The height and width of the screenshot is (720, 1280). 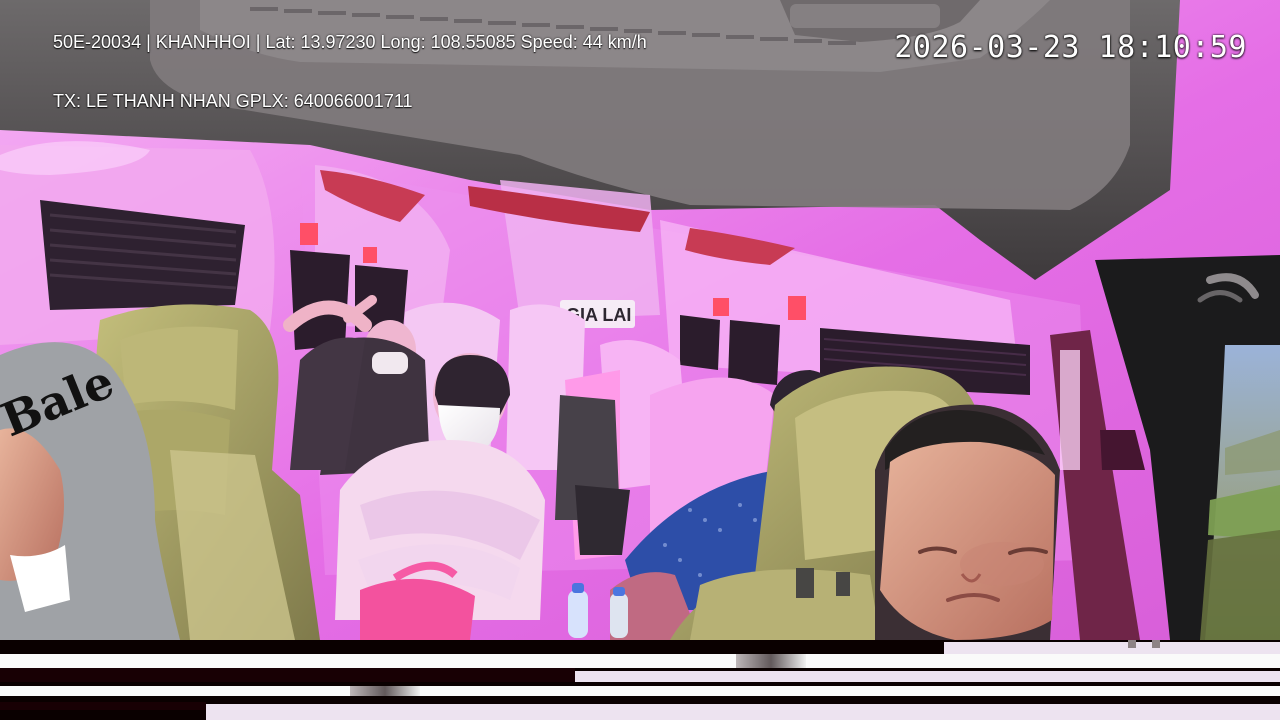 I want to click on driver-info-line: TX: LE THANH NHAN GPLX: 640066001711, so click(x=233, y=101).